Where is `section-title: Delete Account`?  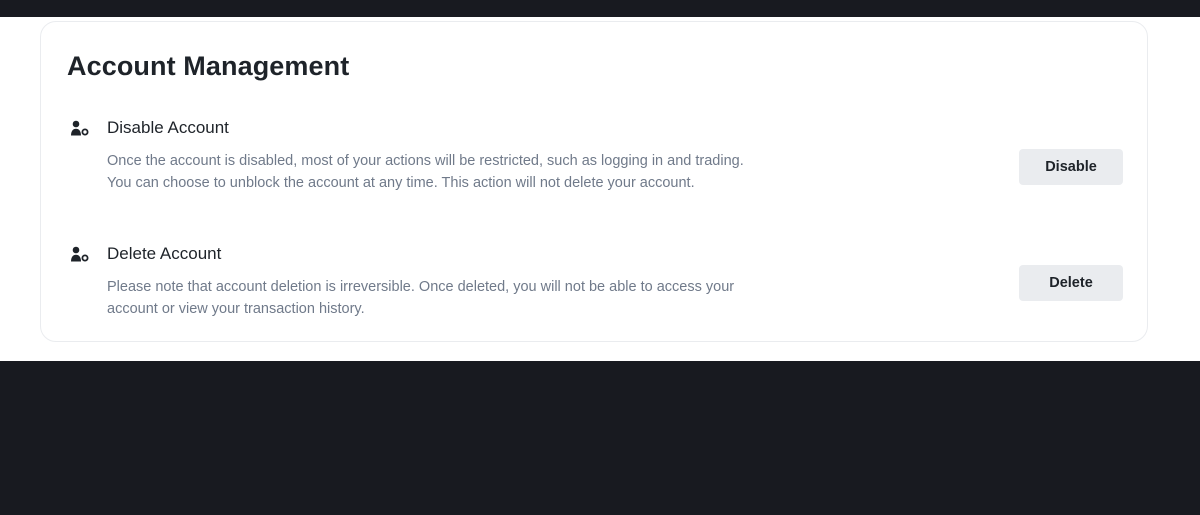 section-title: Delete Account is located at coordinates (164, 253).